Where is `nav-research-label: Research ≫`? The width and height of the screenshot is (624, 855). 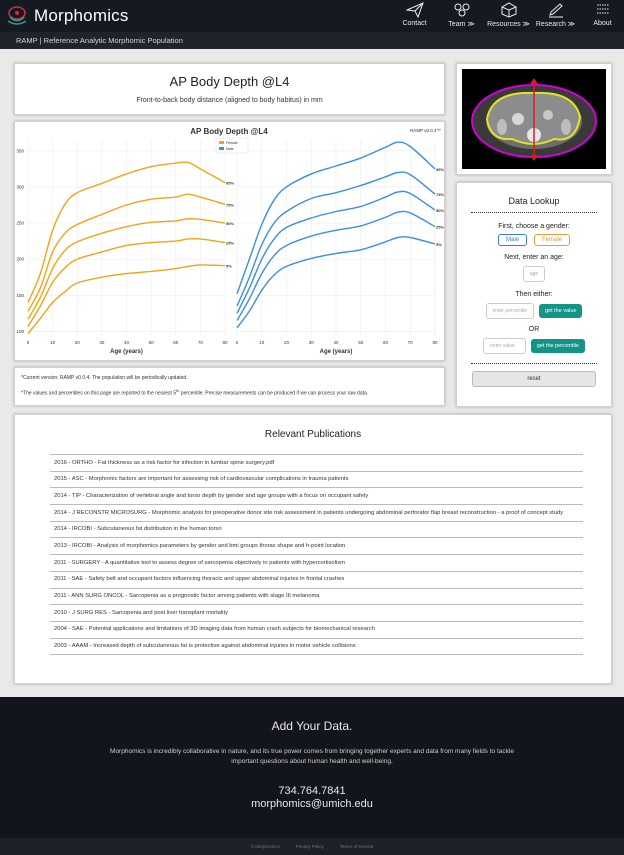
nav-research-label: Research ≫ is located at coordinates (555, 24).